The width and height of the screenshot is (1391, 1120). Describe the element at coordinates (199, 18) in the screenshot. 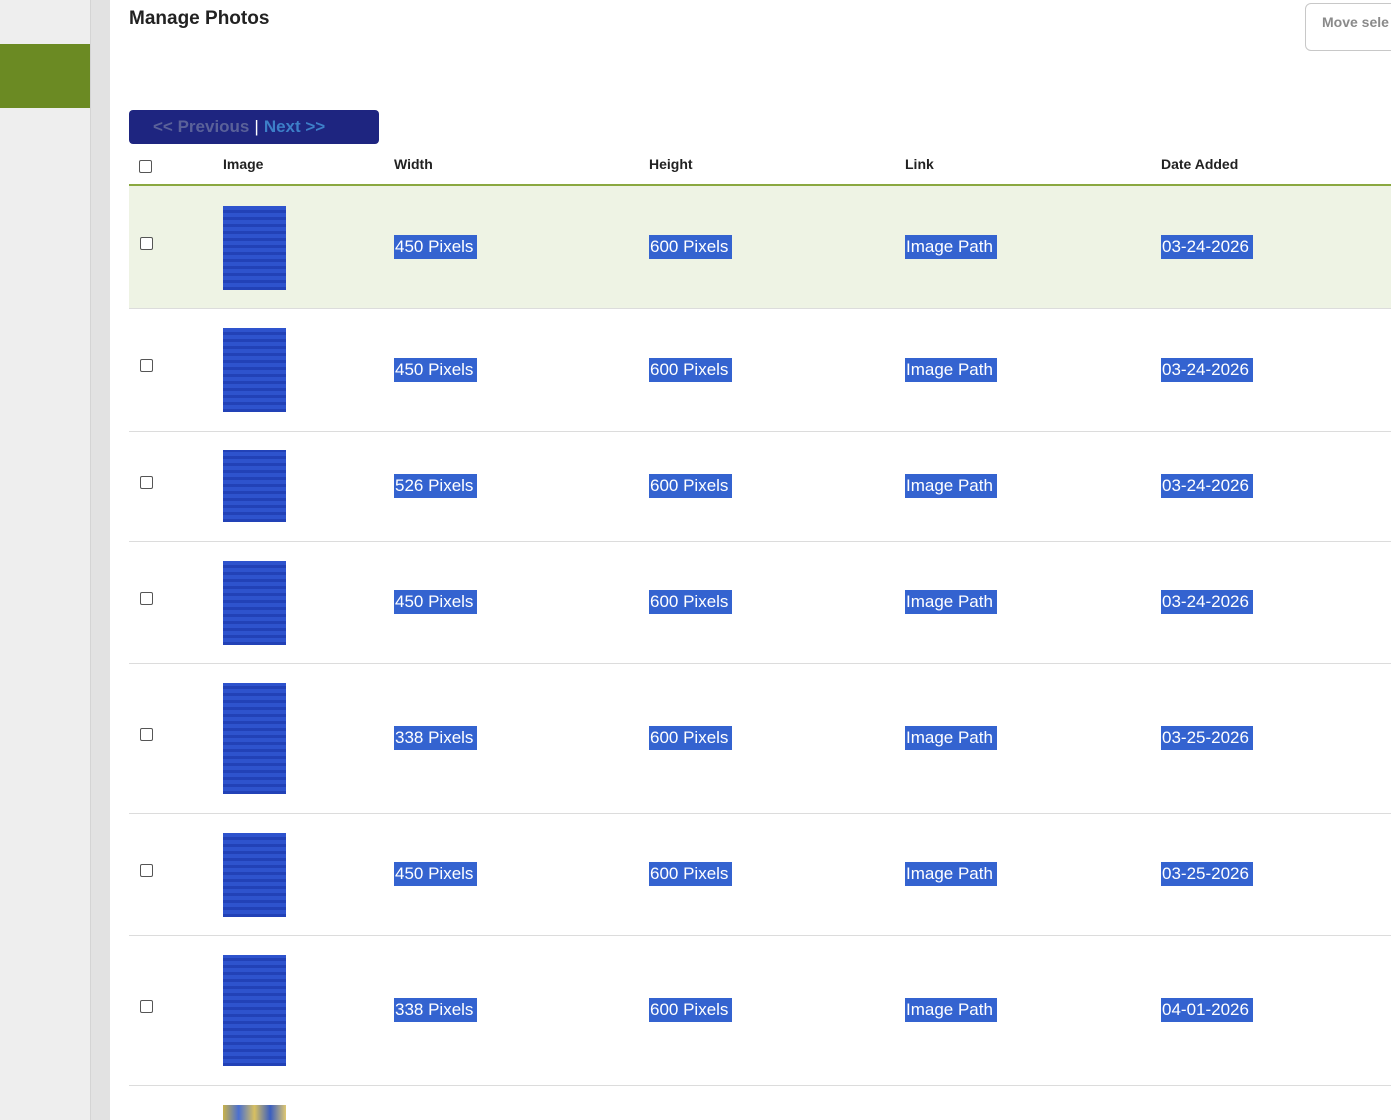

I see `page-title: Manage Photos` at that location.